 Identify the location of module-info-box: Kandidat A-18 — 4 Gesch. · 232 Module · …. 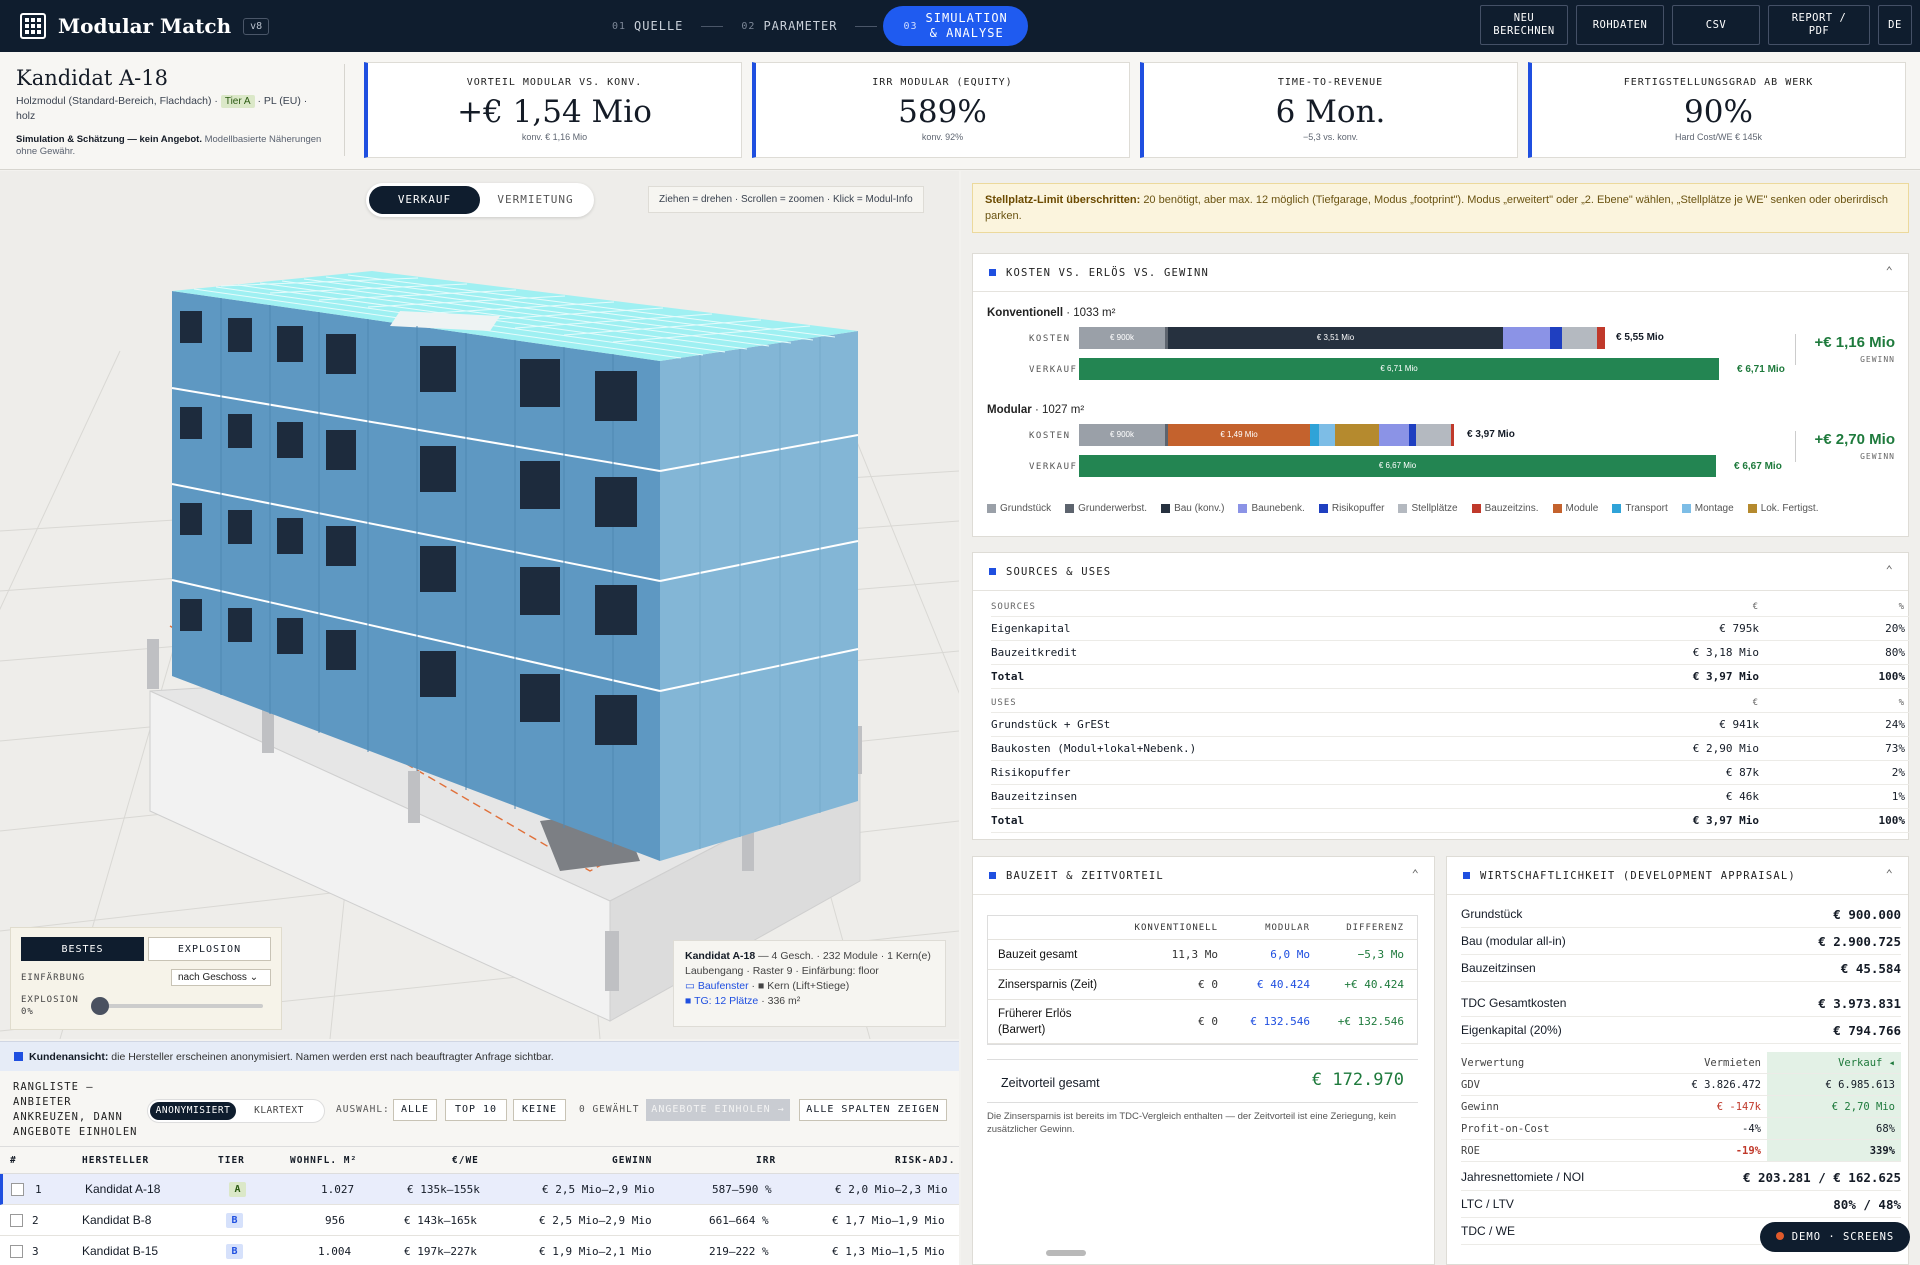
(809, 983).